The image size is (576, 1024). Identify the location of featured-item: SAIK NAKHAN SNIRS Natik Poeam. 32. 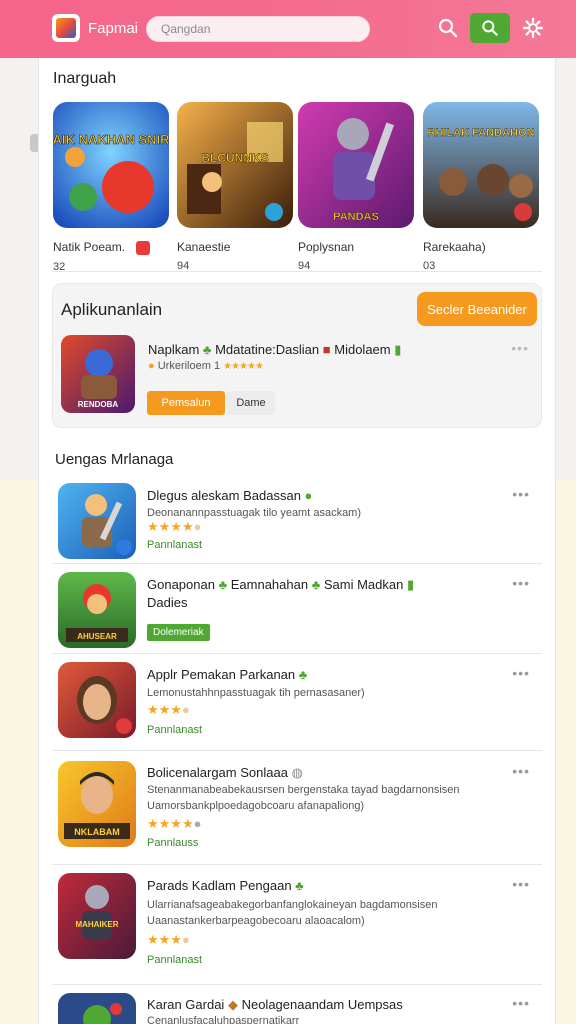
(111, 187).